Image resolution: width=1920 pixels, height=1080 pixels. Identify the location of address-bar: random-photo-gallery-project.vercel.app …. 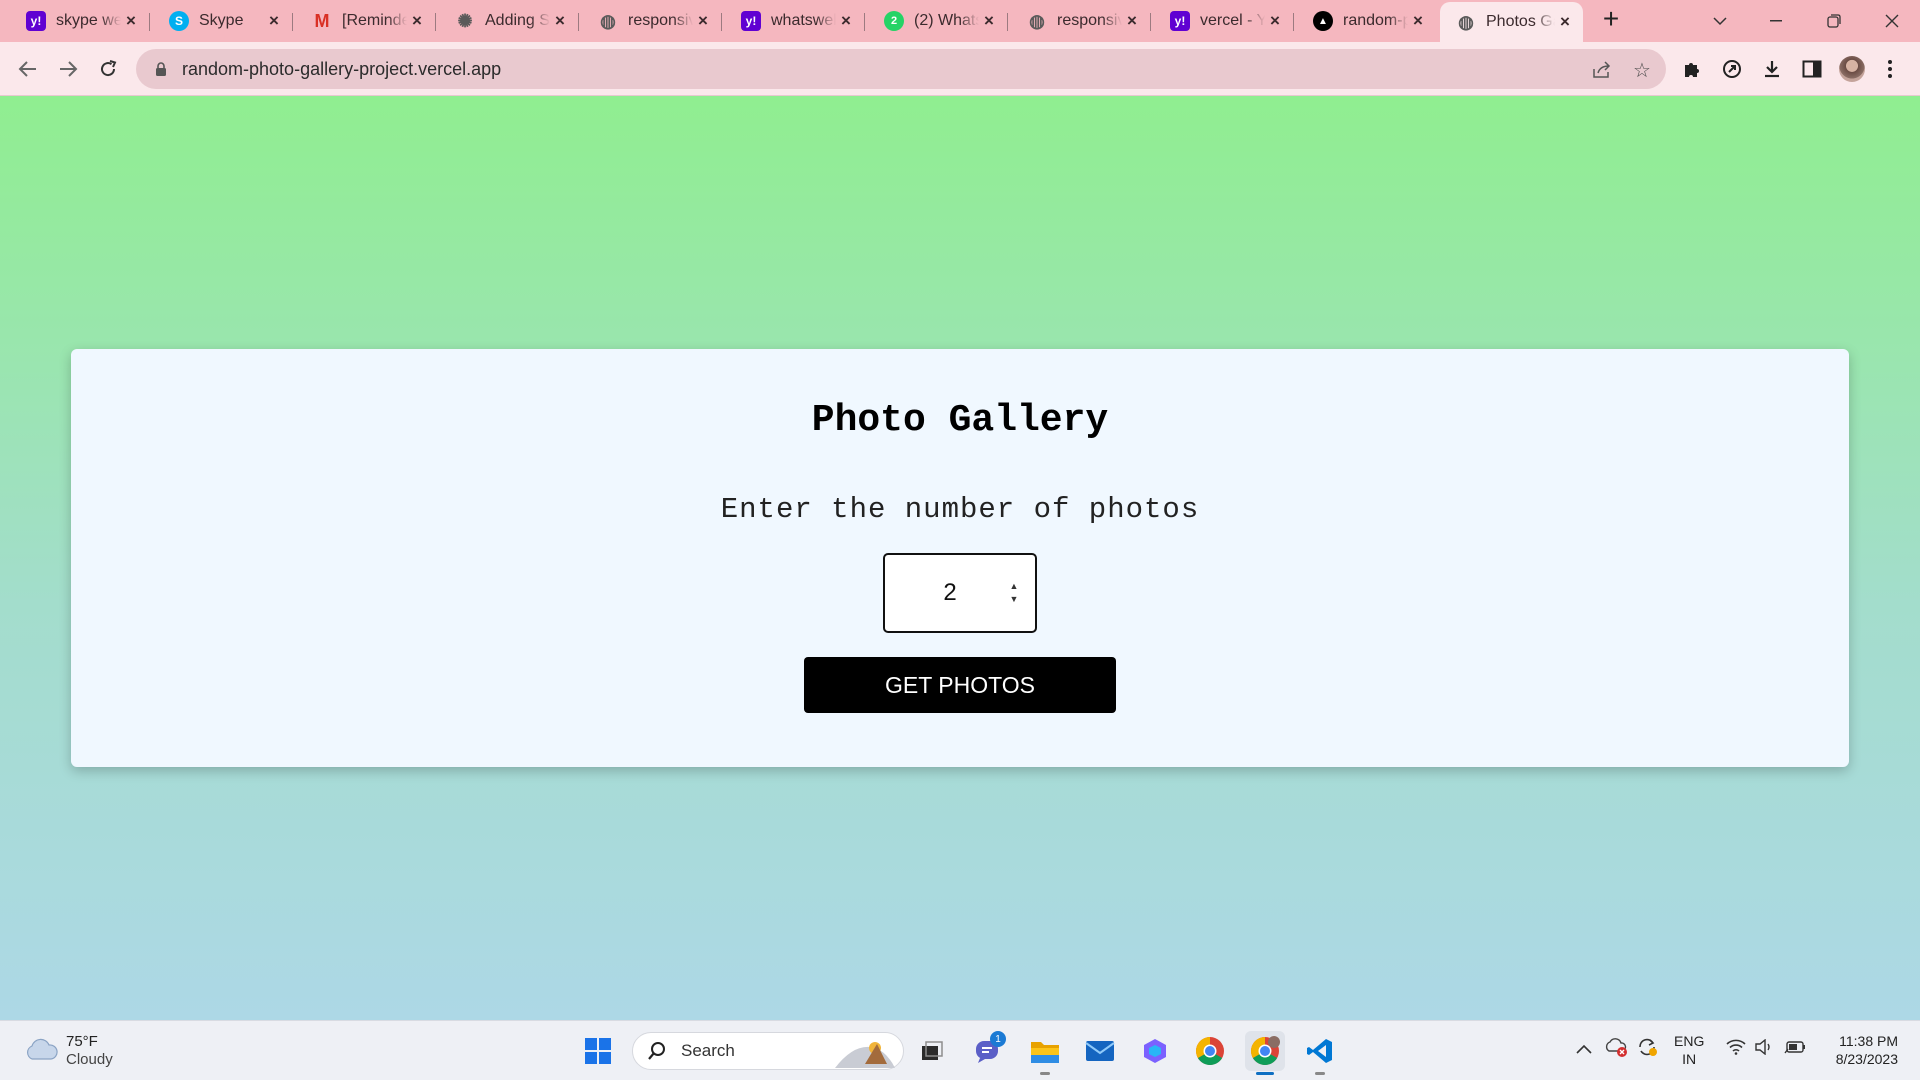
(901, 69).